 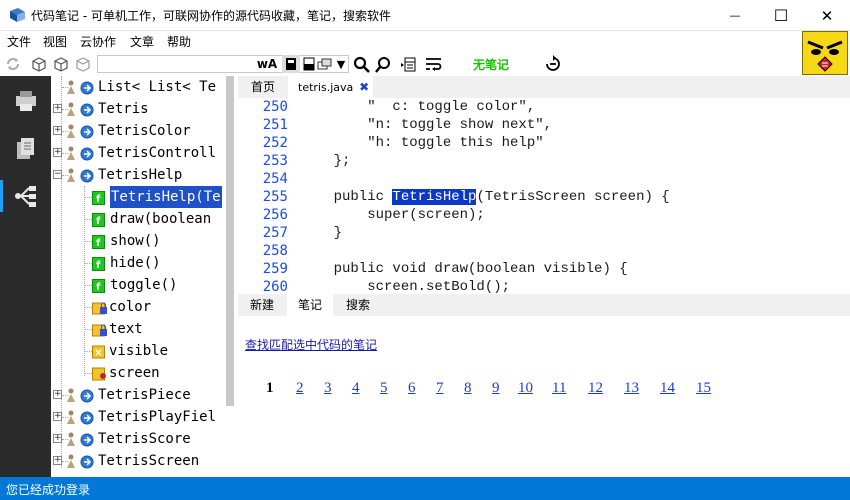 What do you see at coordinates (144, 241) in the screenshot?
I see `tree-node: f show()` at bounding box center [144, 241].